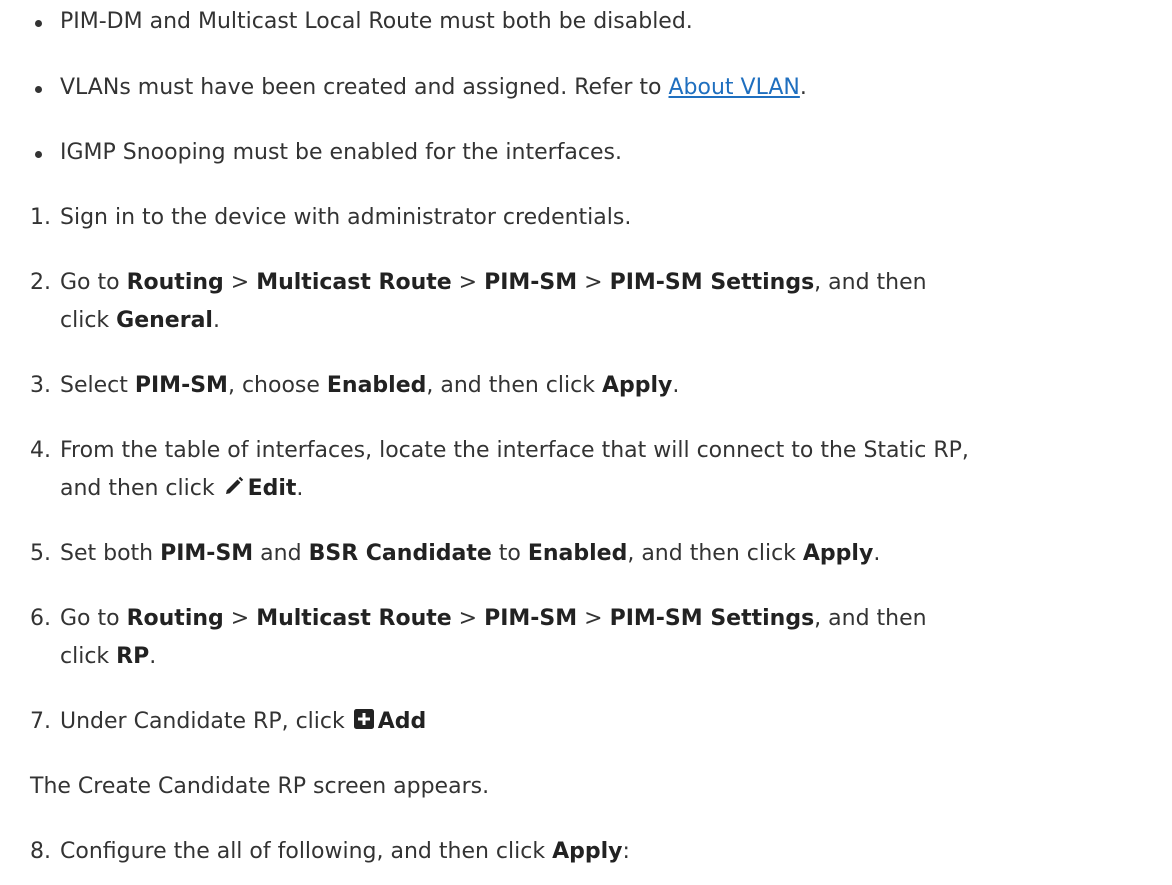  I want to click on result-note: The Create Candidate RP screen appears., so click(586, 787).